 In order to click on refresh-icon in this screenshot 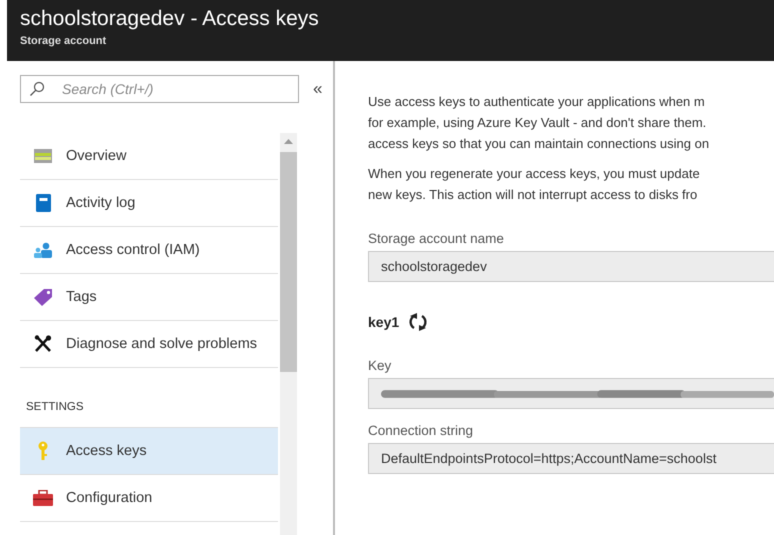, I will do `click(418, 322)`.